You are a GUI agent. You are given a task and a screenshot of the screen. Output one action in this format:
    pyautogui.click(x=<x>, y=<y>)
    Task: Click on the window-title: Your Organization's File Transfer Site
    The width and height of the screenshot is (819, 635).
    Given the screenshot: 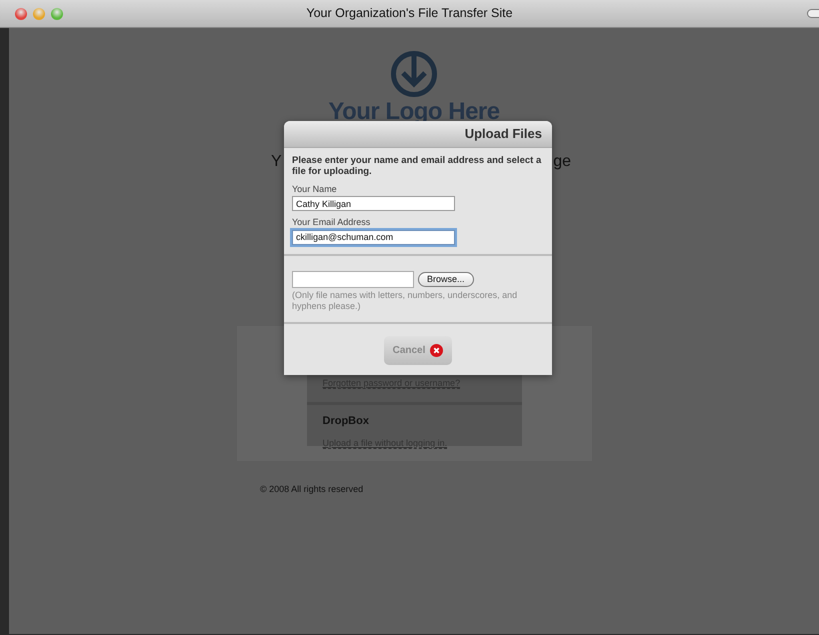 What is the action you would take?
    pyautogui.click(x=409, y=13)
    